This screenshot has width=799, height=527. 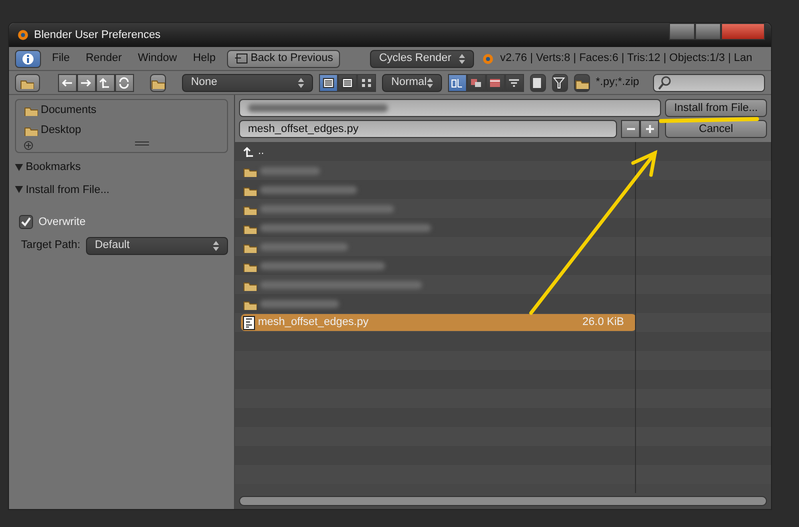 I want to click on refresh-button, so click(x=124, y=83).